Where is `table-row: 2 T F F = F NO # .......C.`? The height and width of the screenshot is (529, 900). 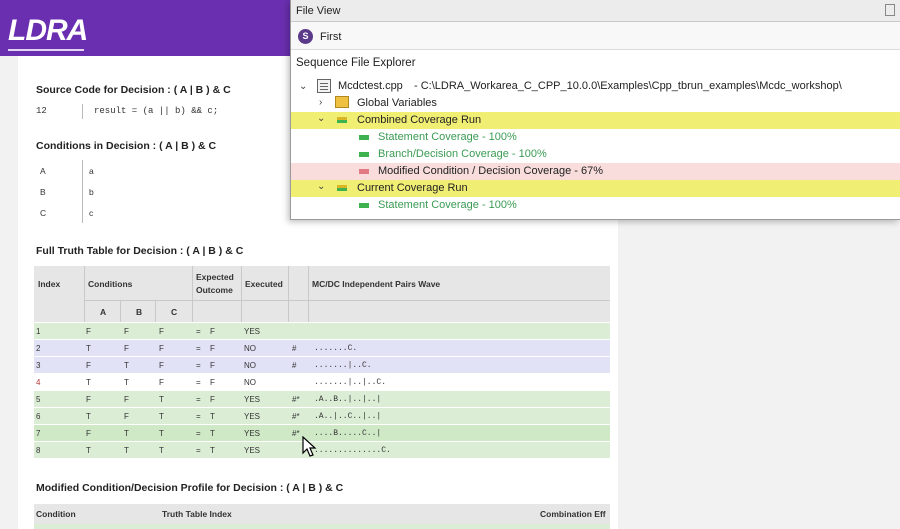 table-row: 2 T F F = F NO # .......C. is located at coordinates (322, 348).